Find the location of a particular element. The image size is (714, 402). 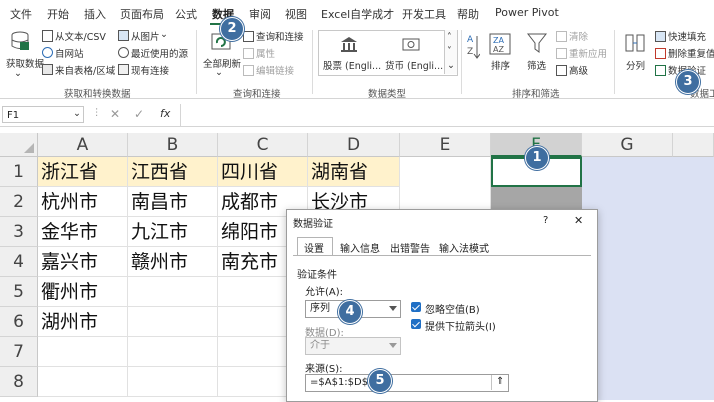

currency-icon is located at coordinates (411, 44).